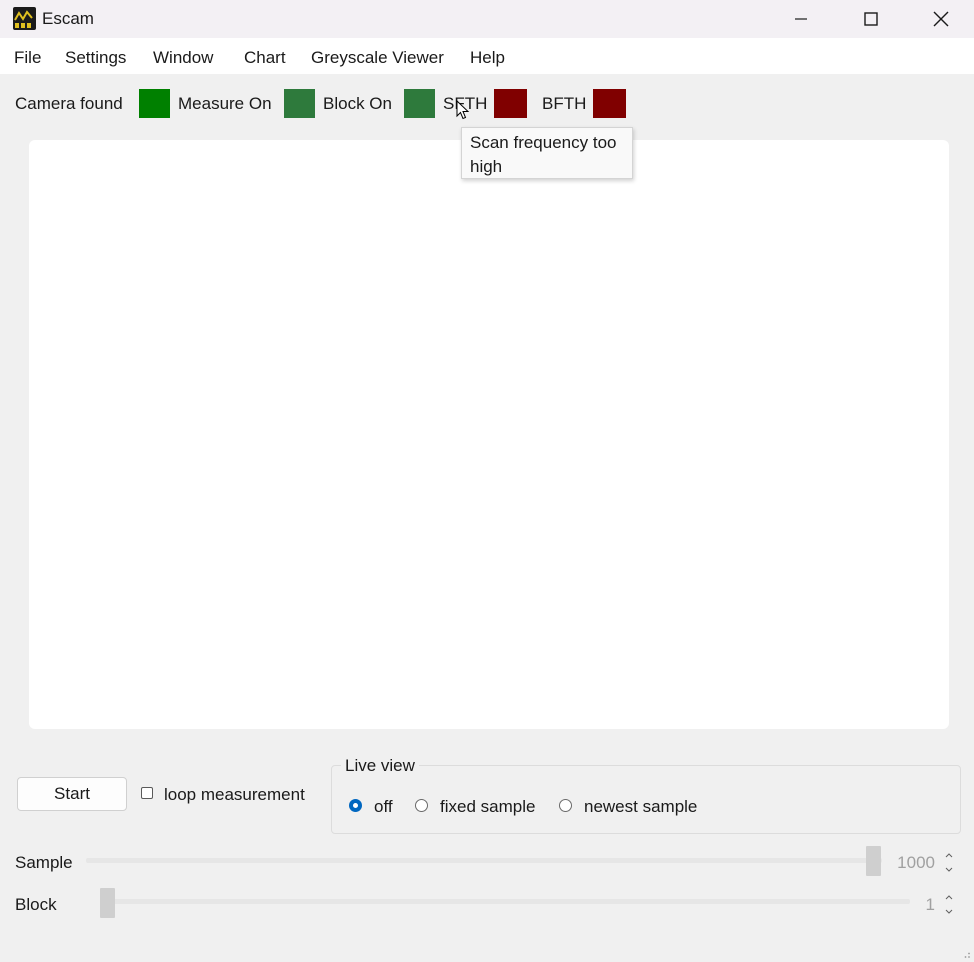  Describe the element at coordinates (949, 904) in the screenshot. I see `block-spinbox-arrows` at that location.